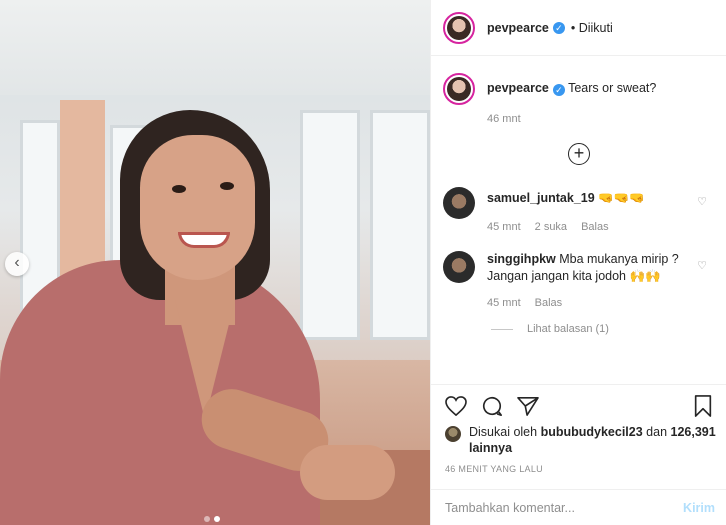 The width and height of the screenshot is (726, 525). What do you see at coordinates (490, 448) in the screenshot?
I see `likes-suffix: lainnya` at bounding box center [490, 448].